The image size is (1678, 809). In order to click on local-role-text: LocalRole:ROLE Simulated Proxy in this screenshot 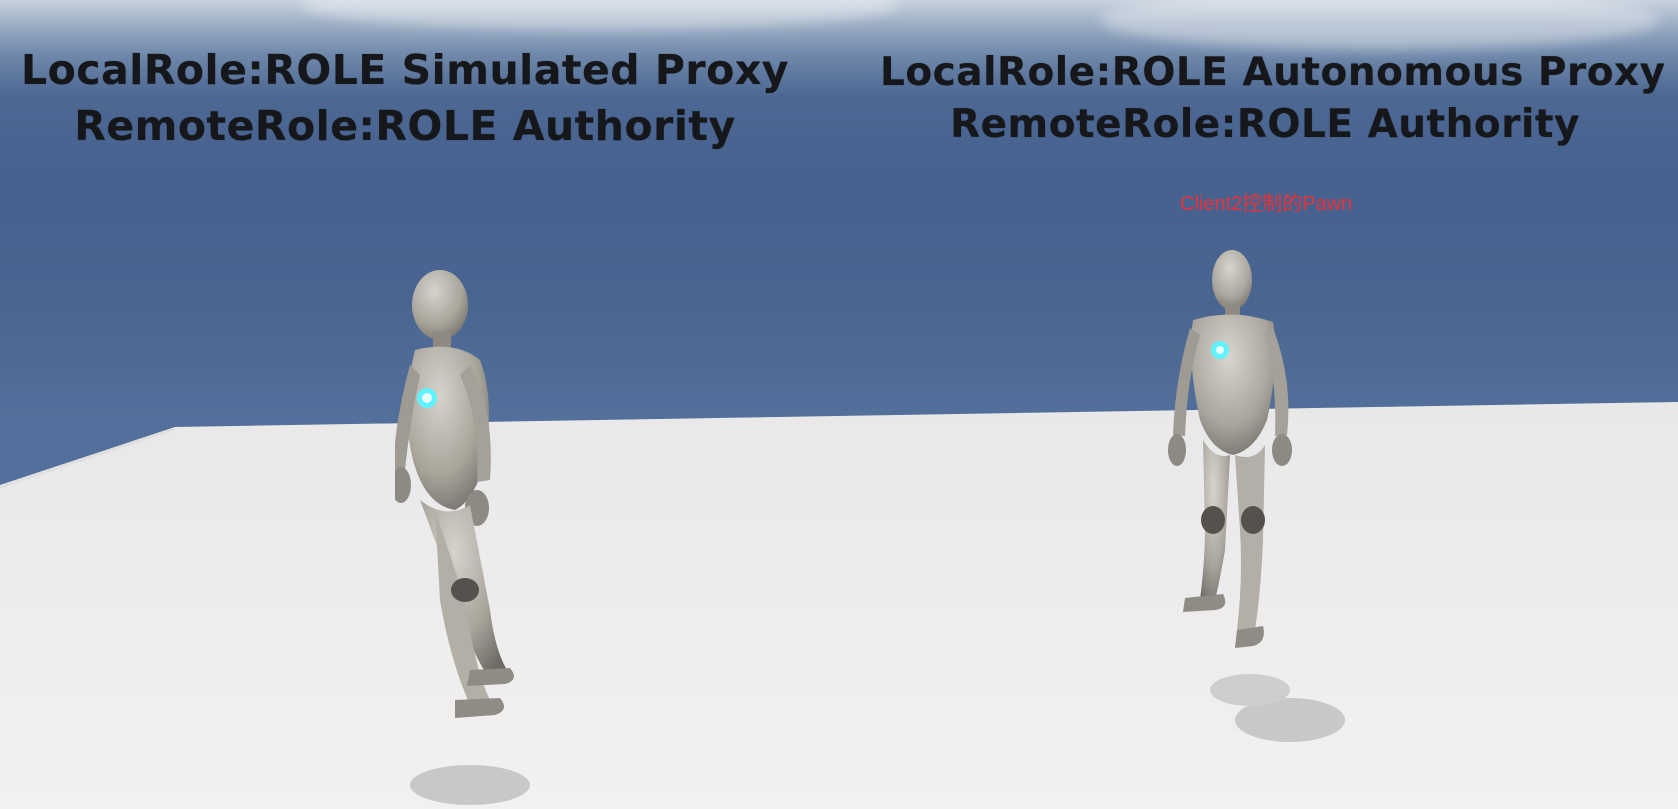, I will do `click(405, 70)`.